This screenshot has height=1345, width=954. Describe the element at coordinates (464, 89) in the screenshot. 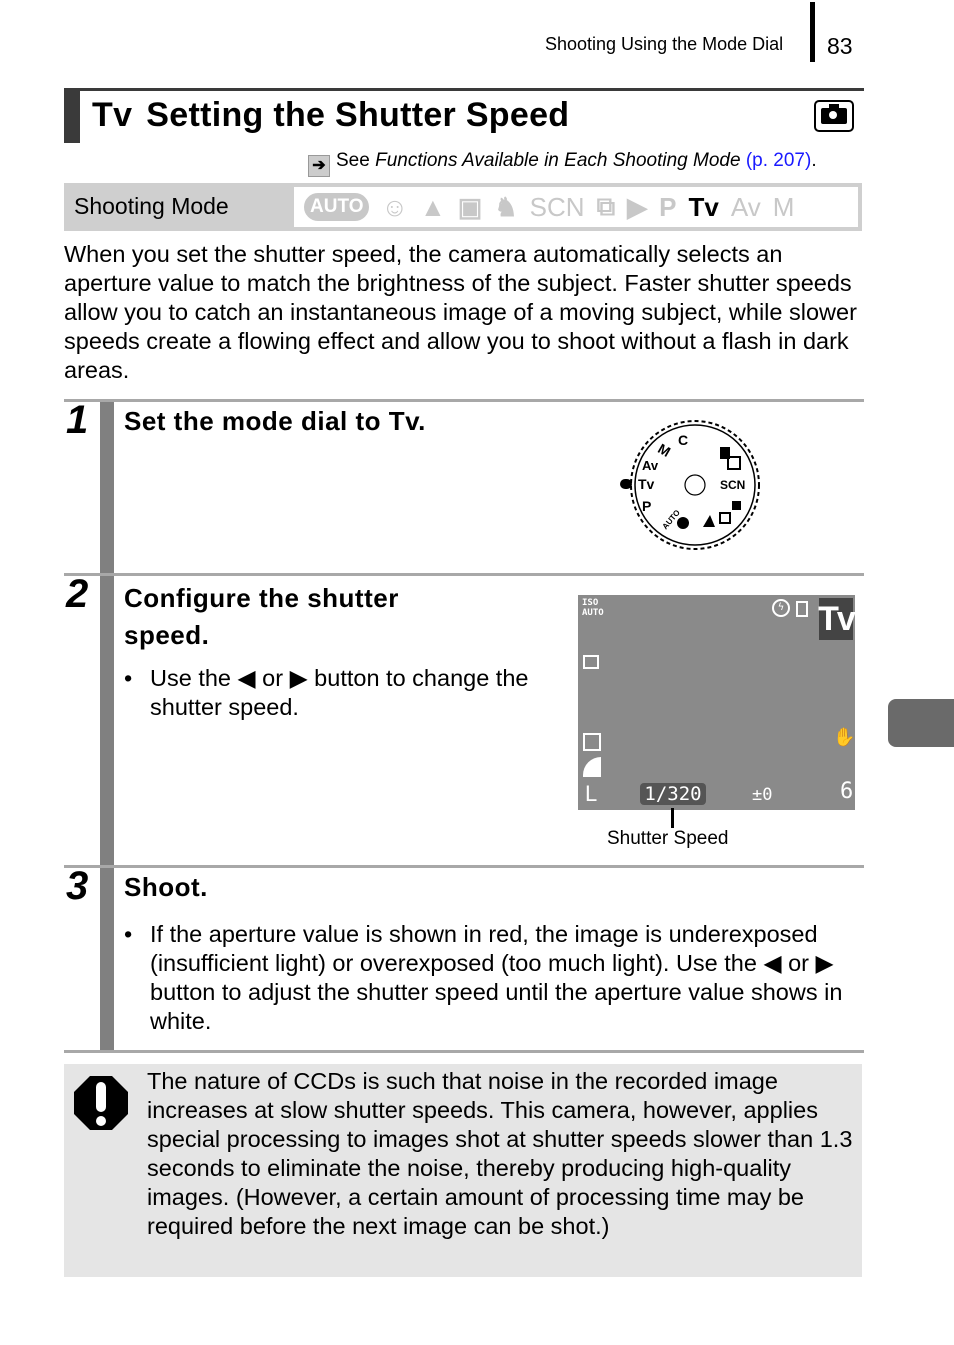

I see `title-rule` at that location.